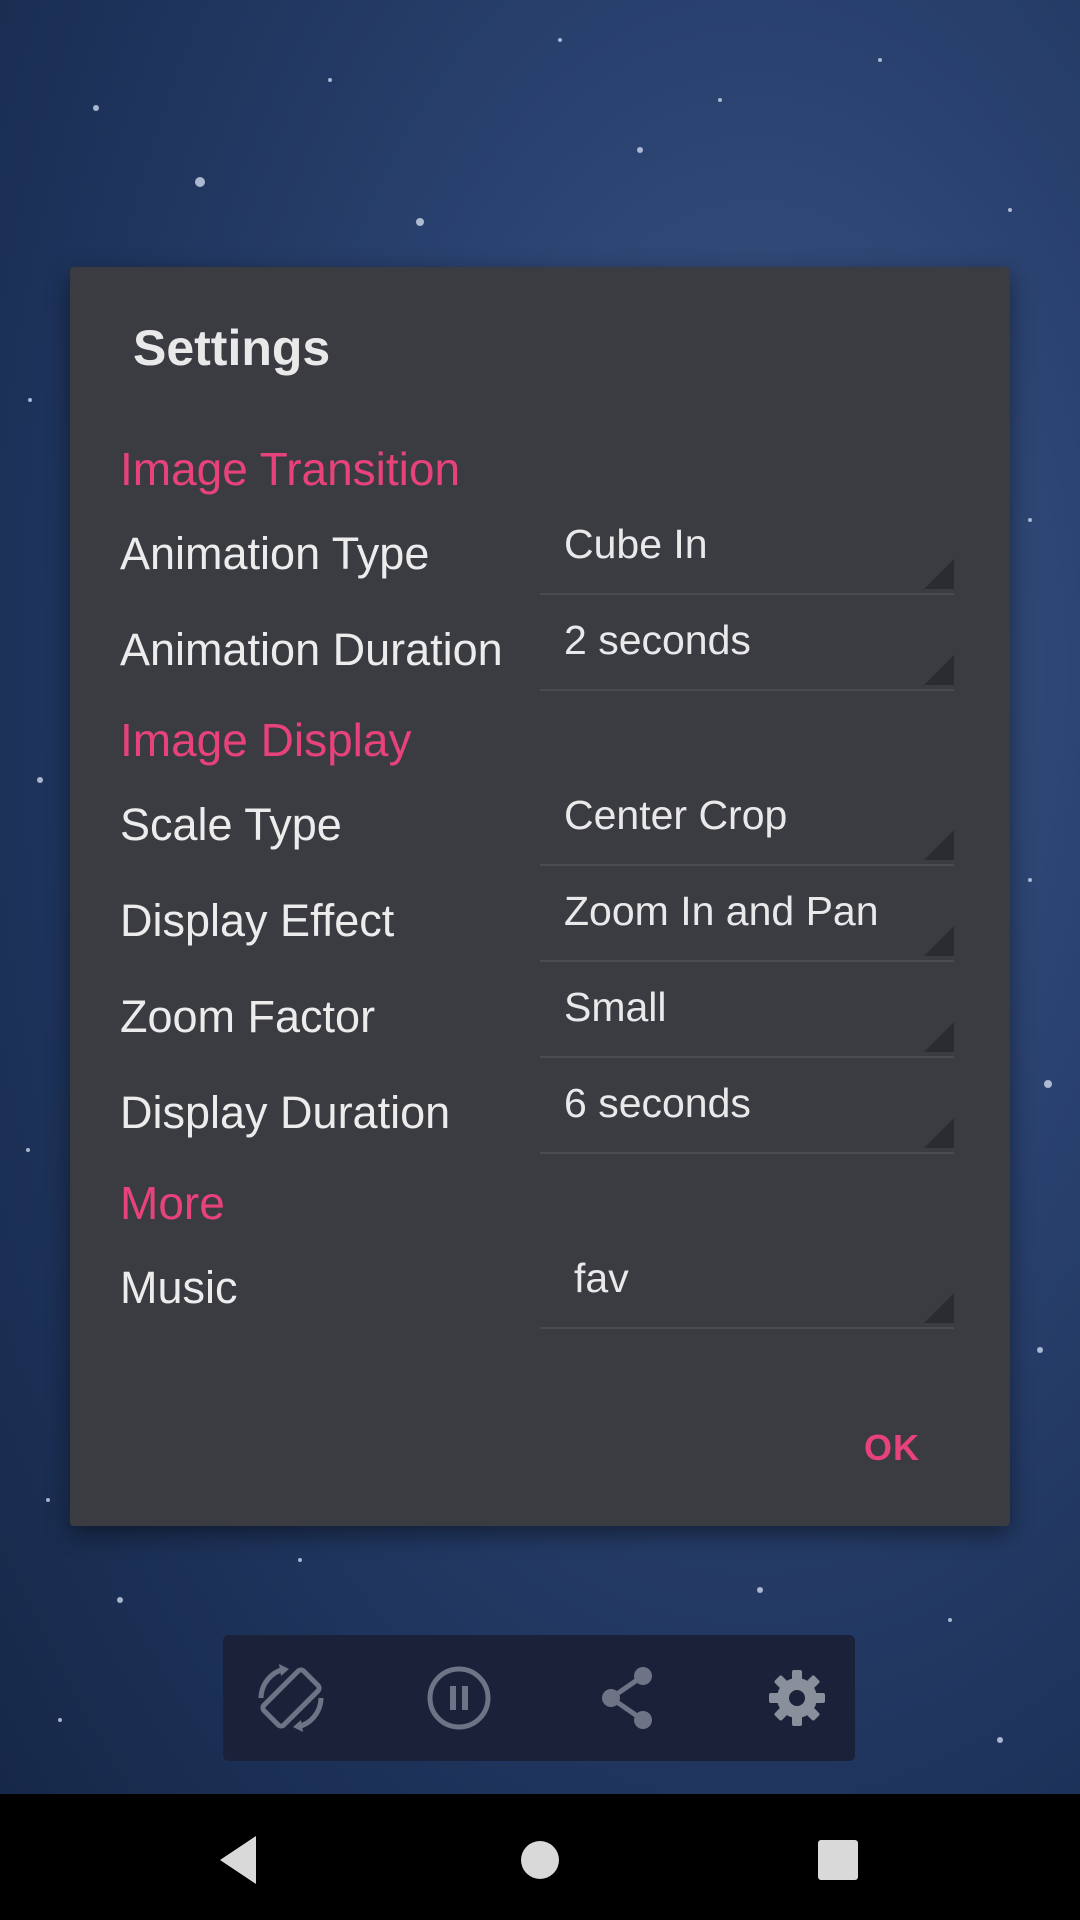 The height and width of the screenshot is (1920, 1080). I want to click on dialog-title: Settings, so click(232, 348).